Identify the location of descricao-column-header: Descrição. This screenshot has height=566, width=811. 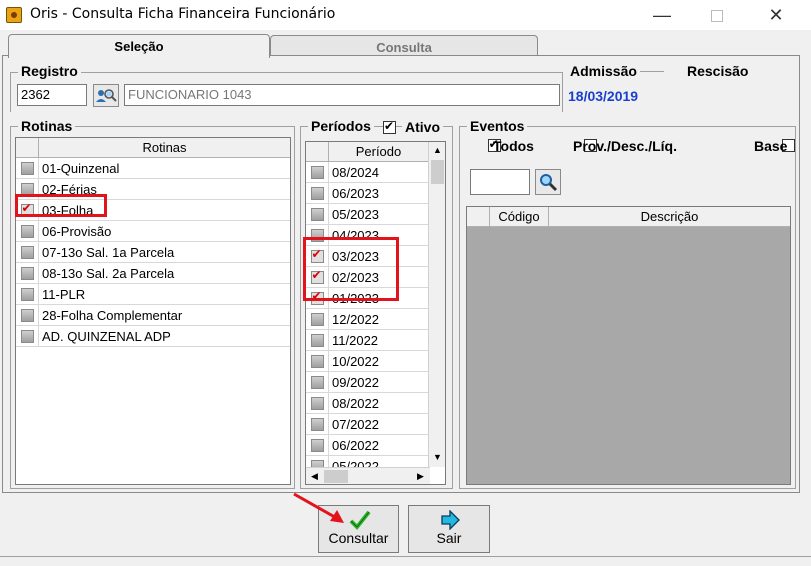
(669, 216).